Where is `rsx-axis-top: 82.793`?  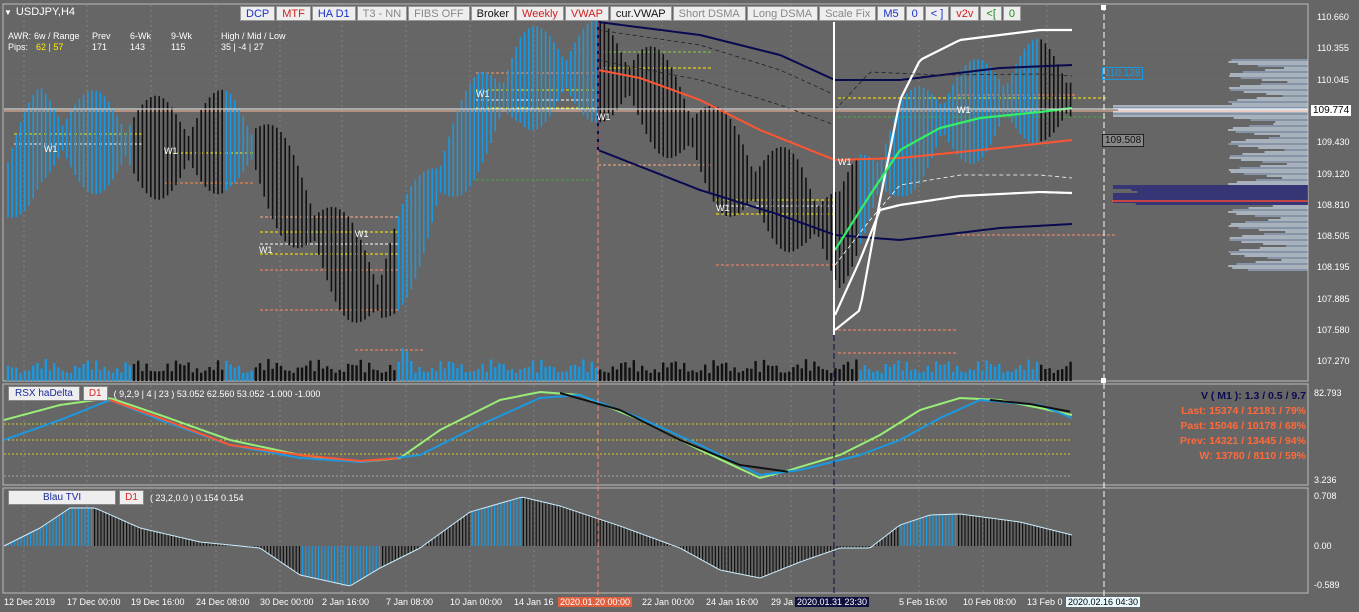
rsx-axis-top: 82.793 is located at coordinates (1328, 393).